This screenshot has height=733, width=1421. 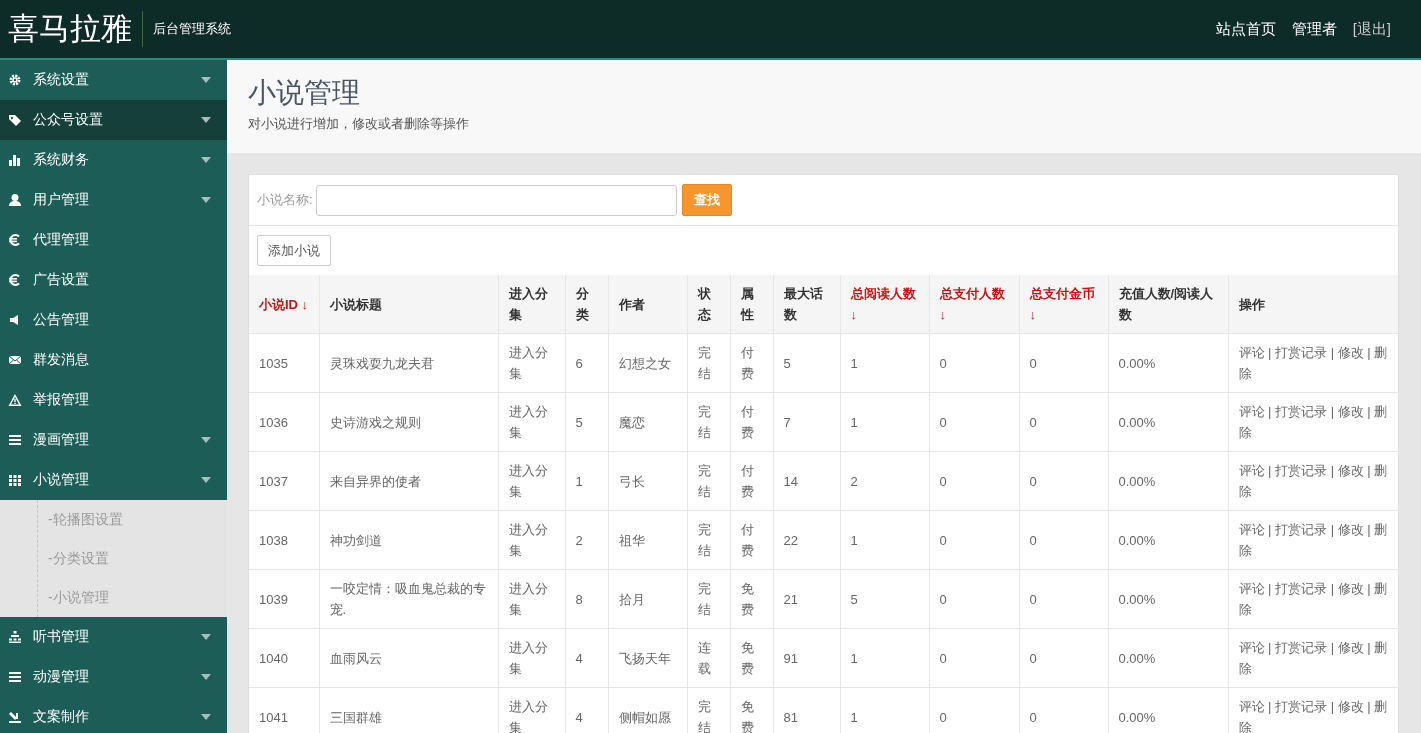 What do you see at coordinates (15, 400) in the screenshot?
I see `warning-icon` at bounding box center [15, 400].